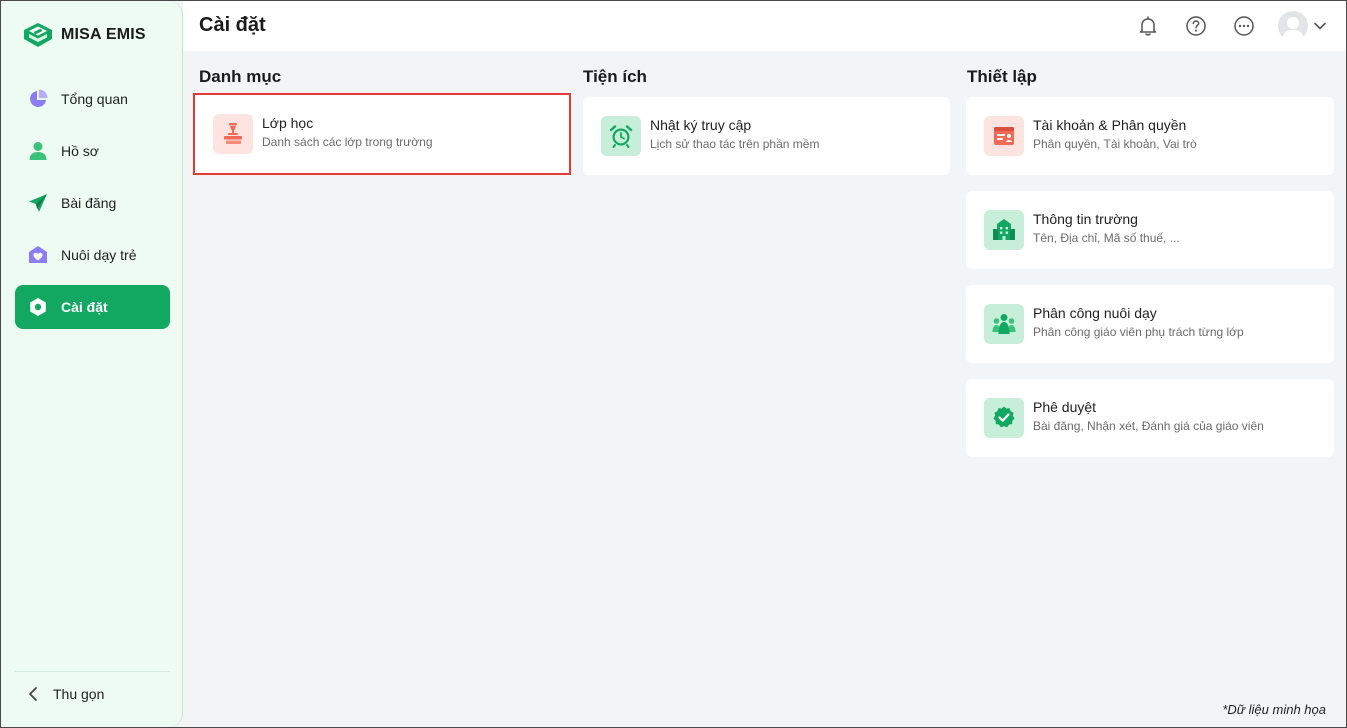 The image size is (1347, 728). I want to click on section-tien-ich: Tiện ích, so click(615, 79).